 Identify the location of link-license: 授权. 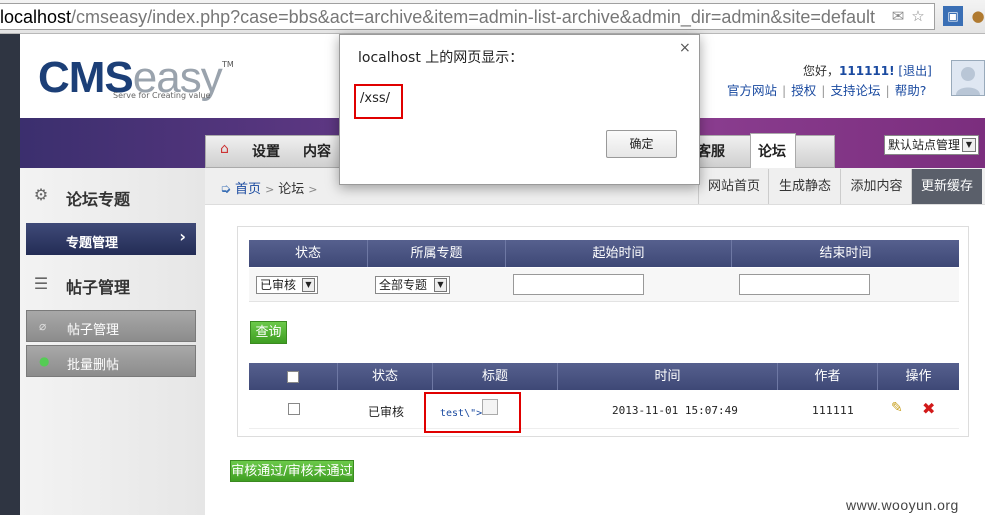
(803, 90).